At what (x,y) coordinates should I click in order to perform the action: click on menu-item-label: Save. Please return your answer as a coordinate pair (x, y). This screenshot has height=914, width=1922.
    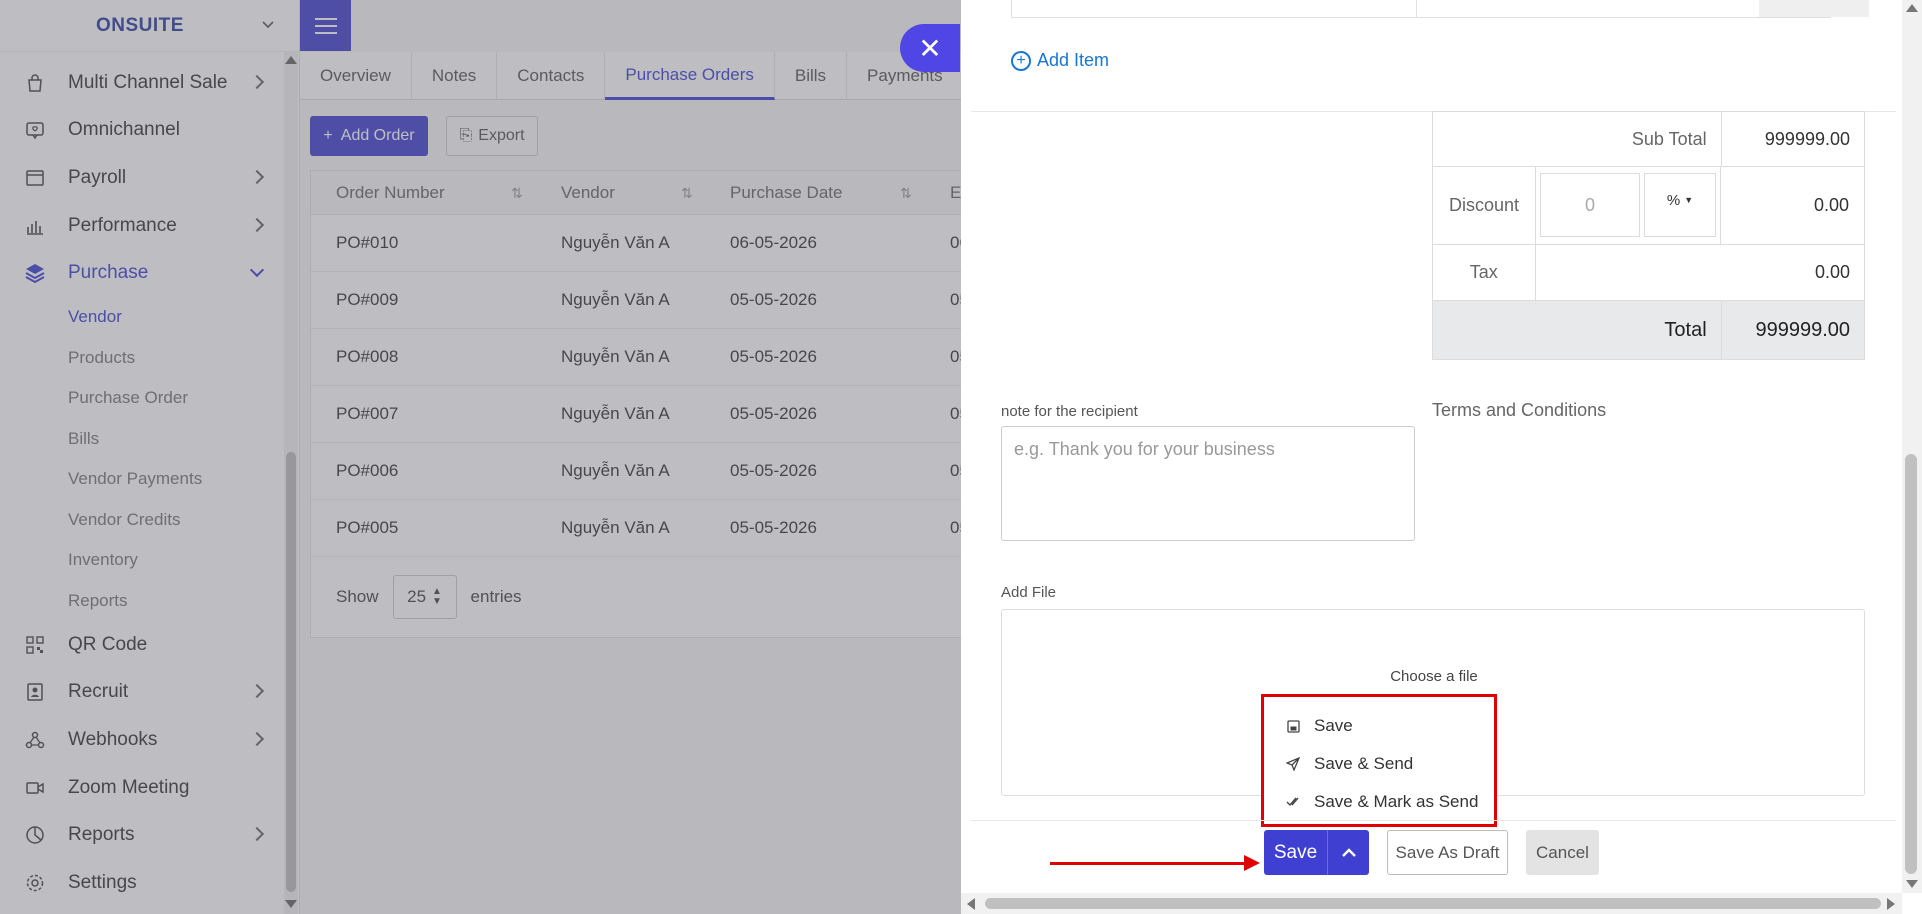
    Looking at the image, I should click on (1333, 725).